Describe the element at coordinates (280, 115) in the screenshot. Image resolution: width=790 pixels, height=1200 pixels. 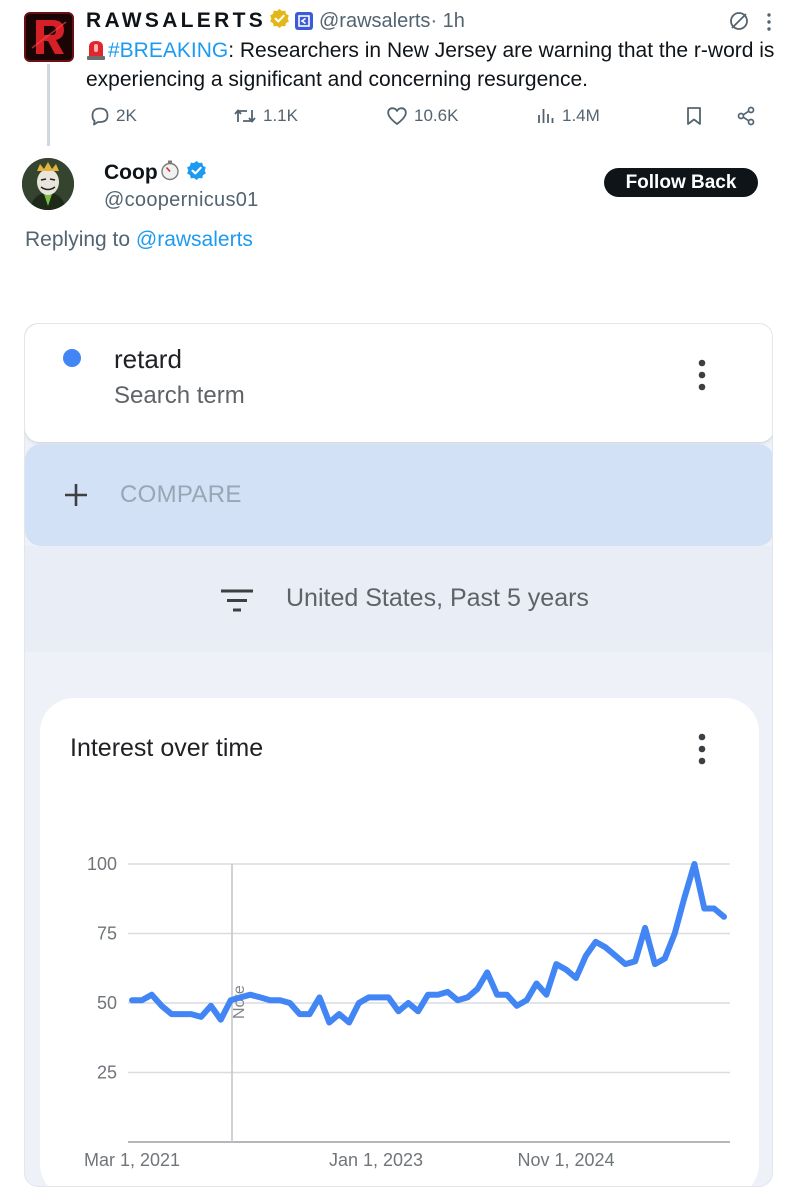
I see `repost-count: 1.1K` at that location.